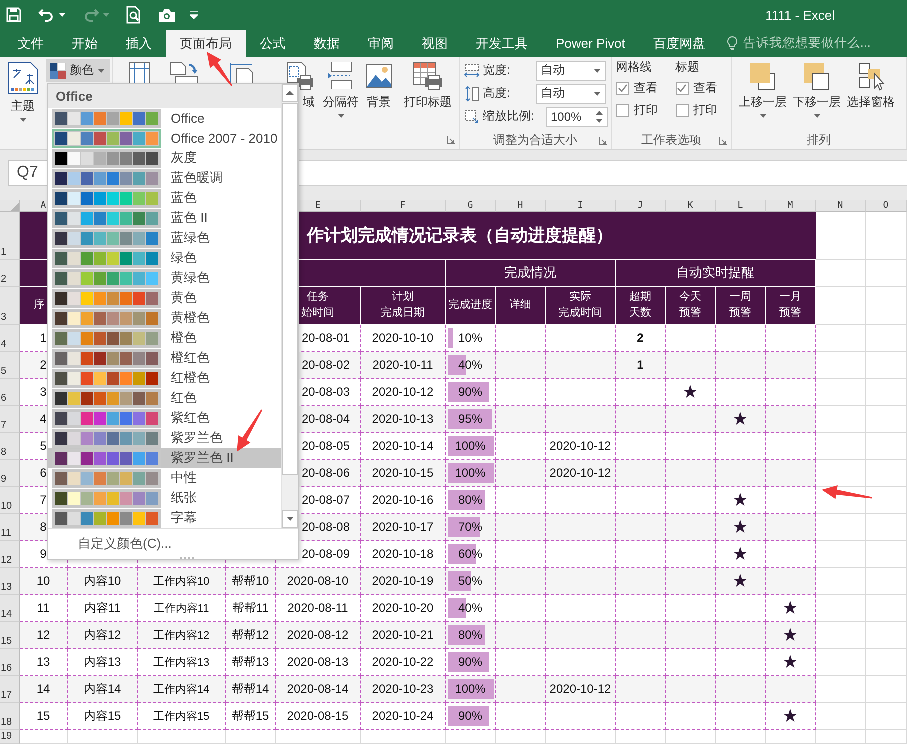 Image resolution: width=907 pixels, height=744 pixels. I want to click on ribbon-tab: 文件, so click(31, 43).